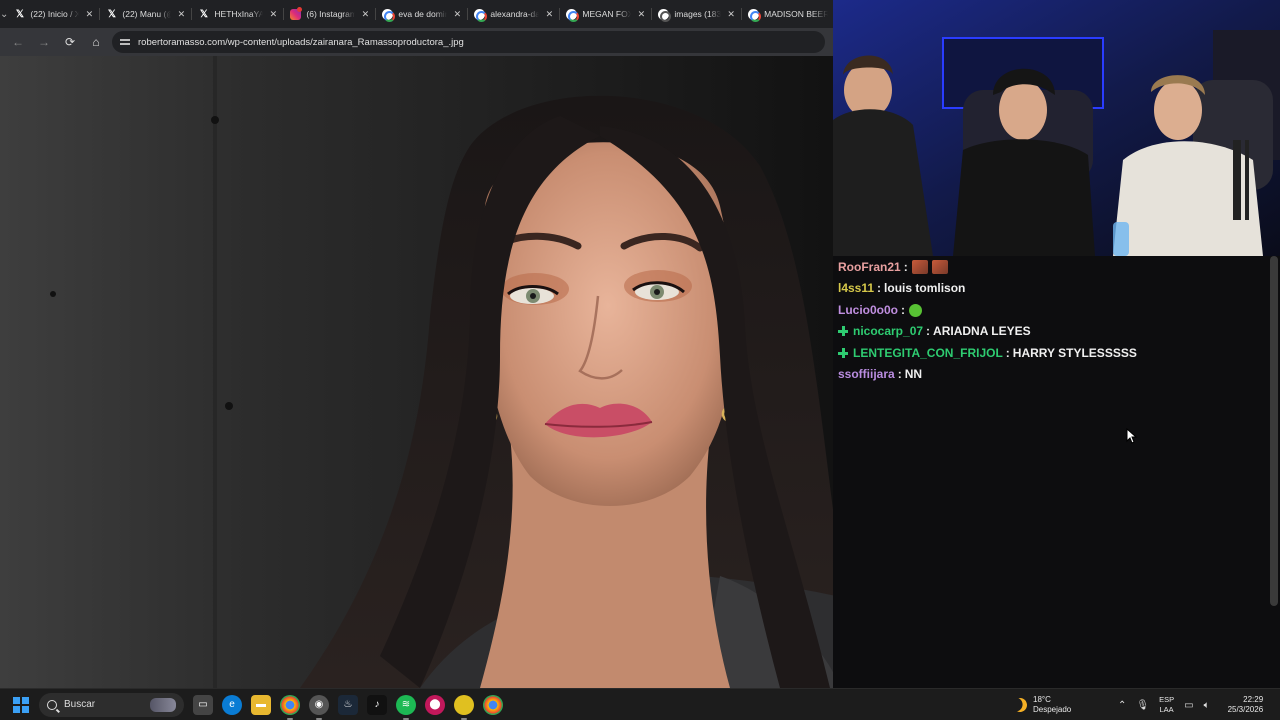 The height and width of the screenshot is (720, 1280). I want to click on search-label: Buscar, so click(80, 704).